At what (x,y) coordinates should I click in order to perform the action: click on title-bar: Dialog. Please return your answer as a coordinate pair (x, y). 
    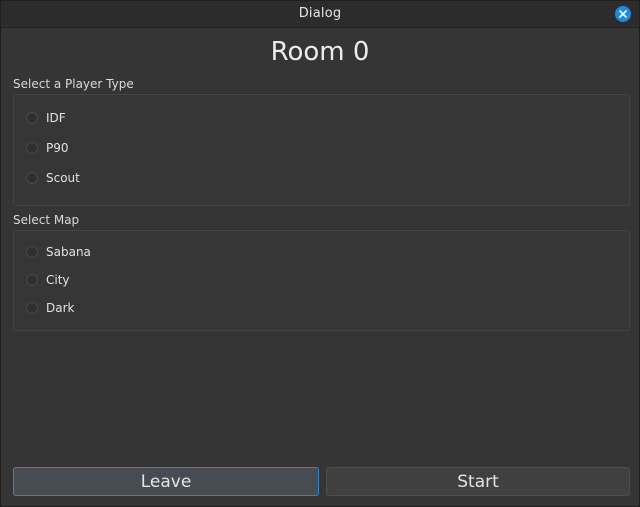
    Looking at the image, I should click on (320, 14).